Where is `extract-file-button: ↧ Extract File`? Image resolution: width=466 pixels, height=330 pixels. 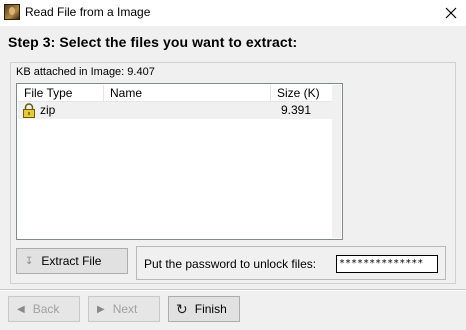
extract-file-button: ↧ Extract File is located at coordinates (72, 261).